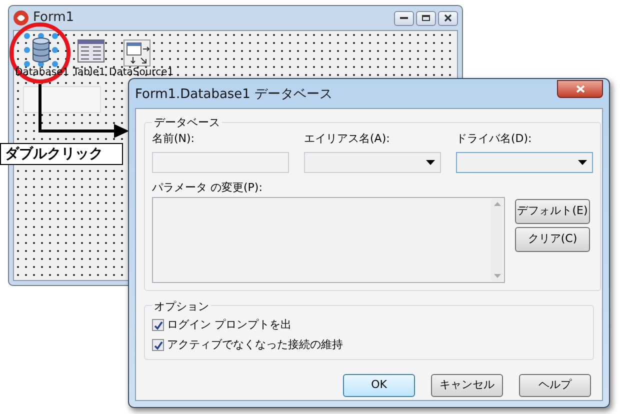  I want to click on maximize-icon, so click(426, 18).